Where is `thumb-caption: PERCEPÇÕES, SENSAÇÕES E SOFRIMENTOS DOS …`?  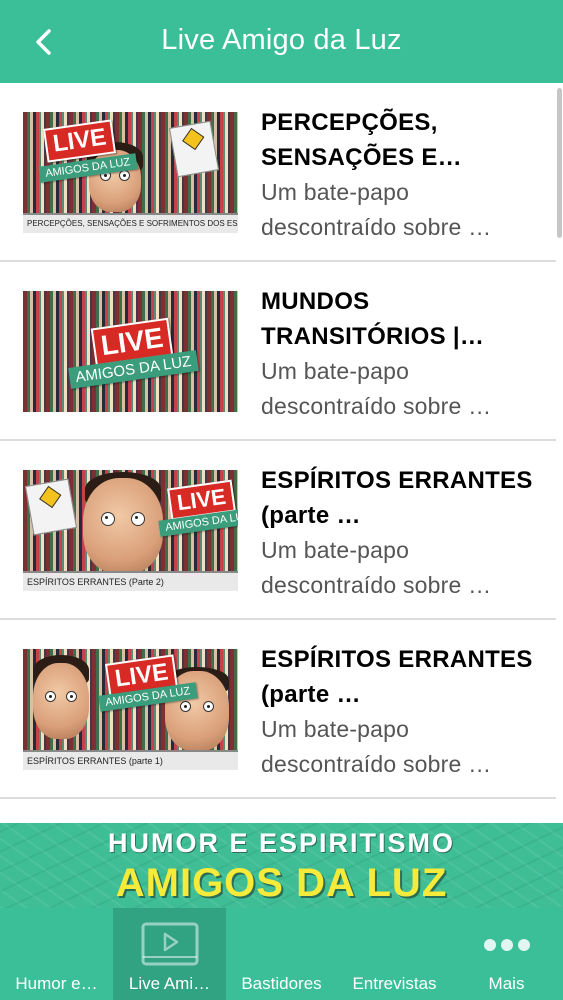
thumb-caption: PERCEPÇÕES, SENSAÇÕES E SOFRIMENTOS DOS … is located at coordinates (130, 223).